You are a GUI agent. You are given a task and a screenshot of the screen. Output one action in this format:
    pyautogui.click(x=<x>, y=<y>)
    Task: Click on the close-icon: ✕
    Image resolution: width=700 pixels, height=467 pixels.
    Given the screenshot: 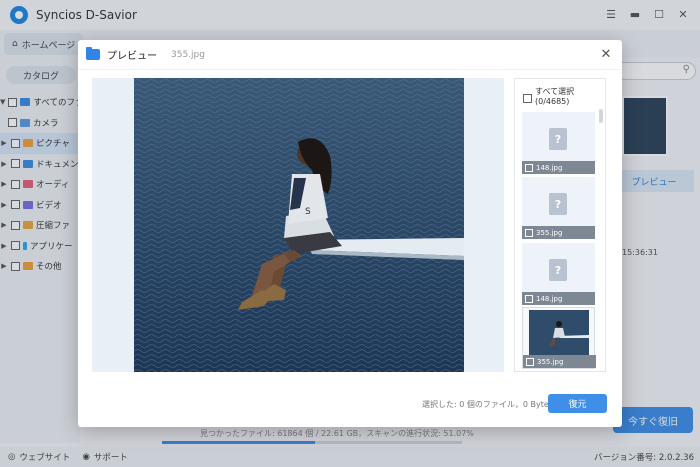 What is the action you would take?
    pyautogui.click(x=606, y=54)
    